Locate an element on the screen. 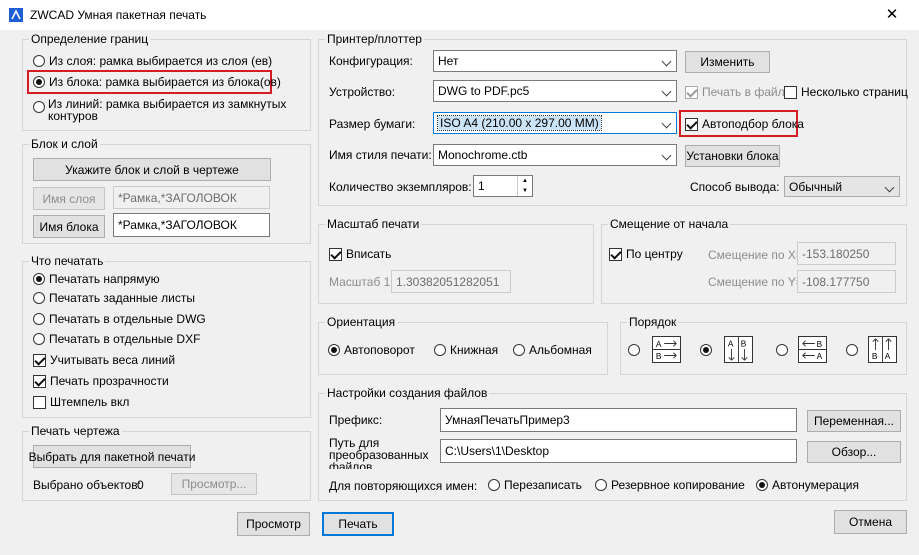  print-layouts-radio: Печатать заданные листы is located at coordinates (114, 298).